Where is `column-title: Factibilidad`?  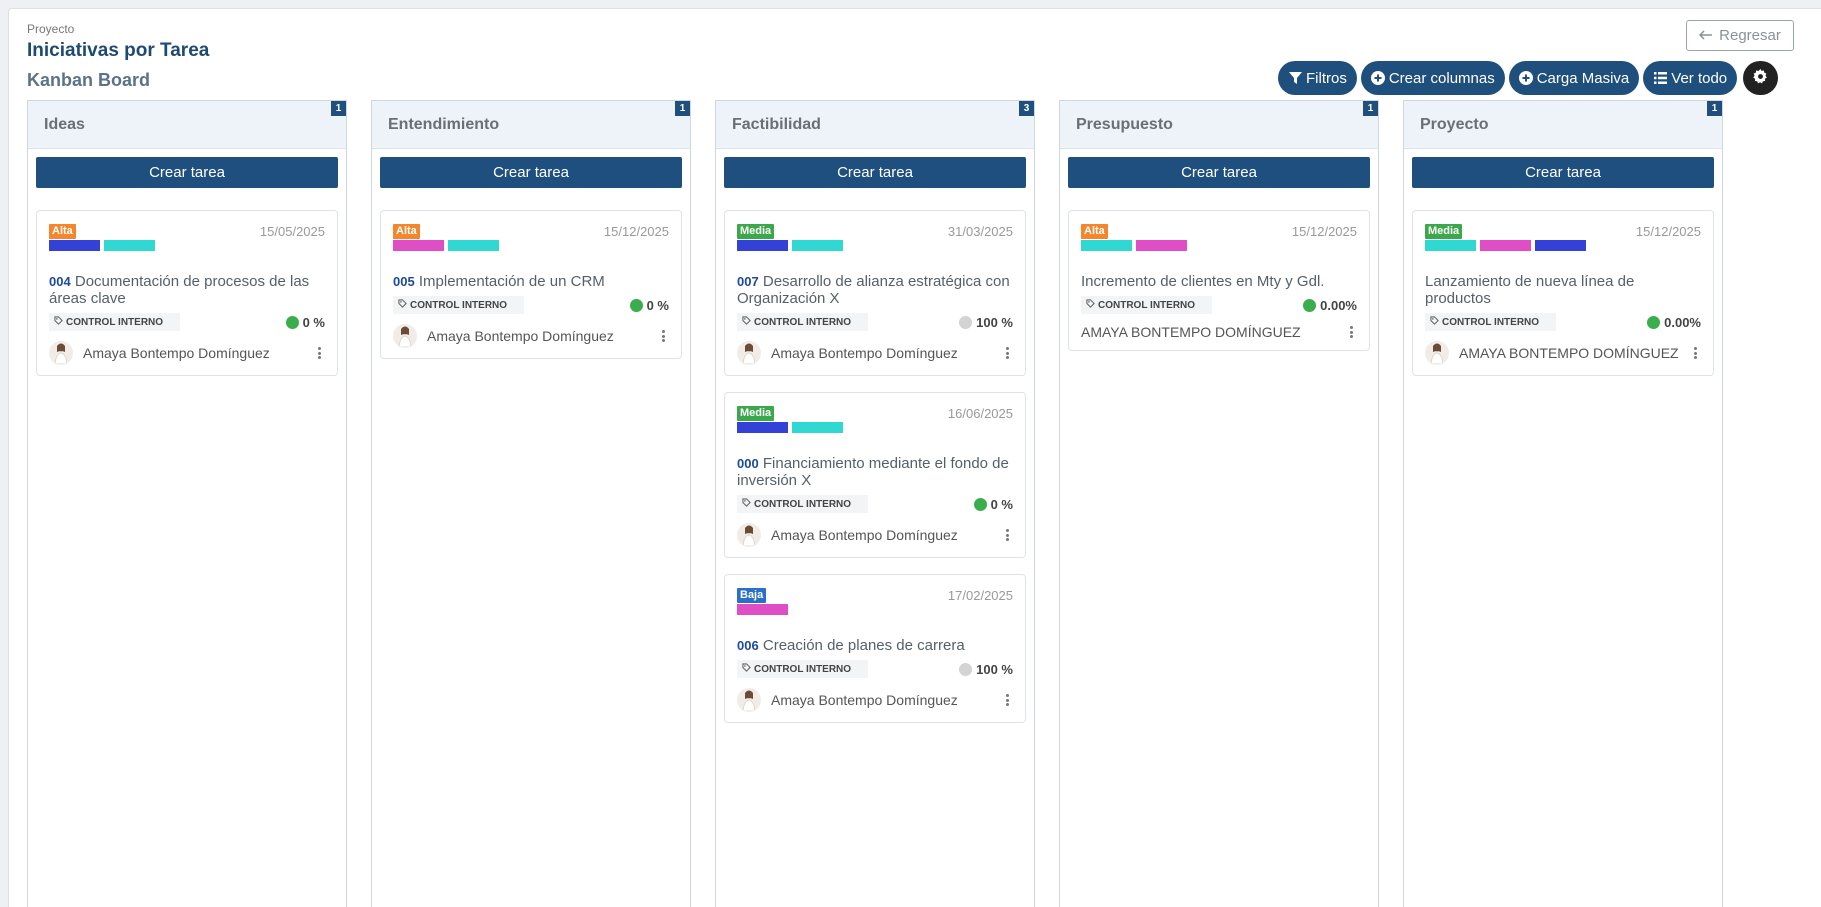 column-title: Factibilidad is located at coordinates (776, 124).